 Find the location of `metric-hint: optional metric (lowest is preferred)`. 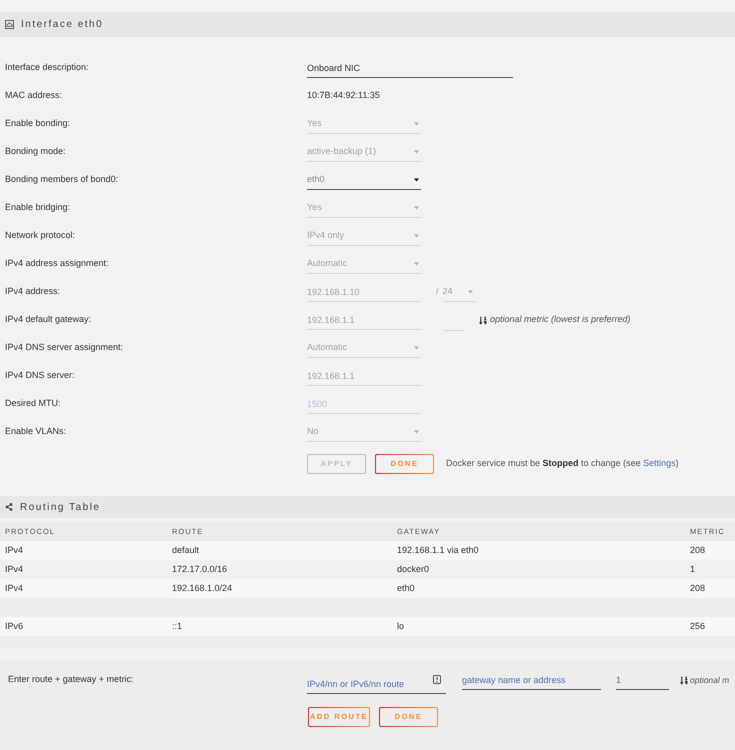

metric-hint: optional metric (lowest is preferred) is located at coordinates (560, 319).